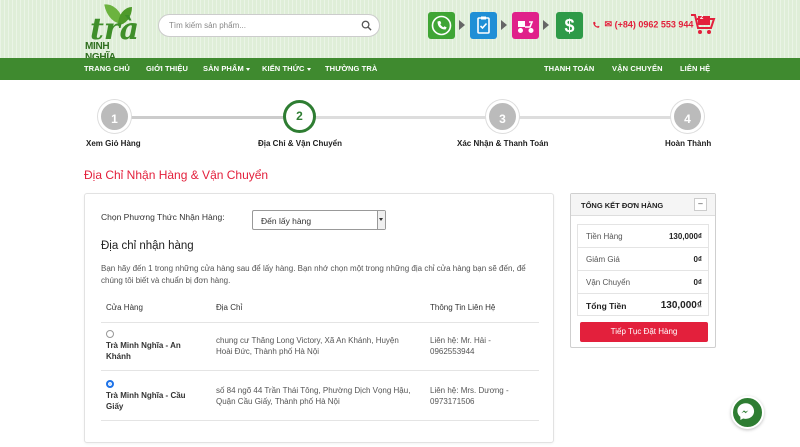 This screenshot has width=800, height=447. What do you see at coordinates (207, 117) in the screenshot?
I see `progress-track-done` at bounding box center [207, 117].